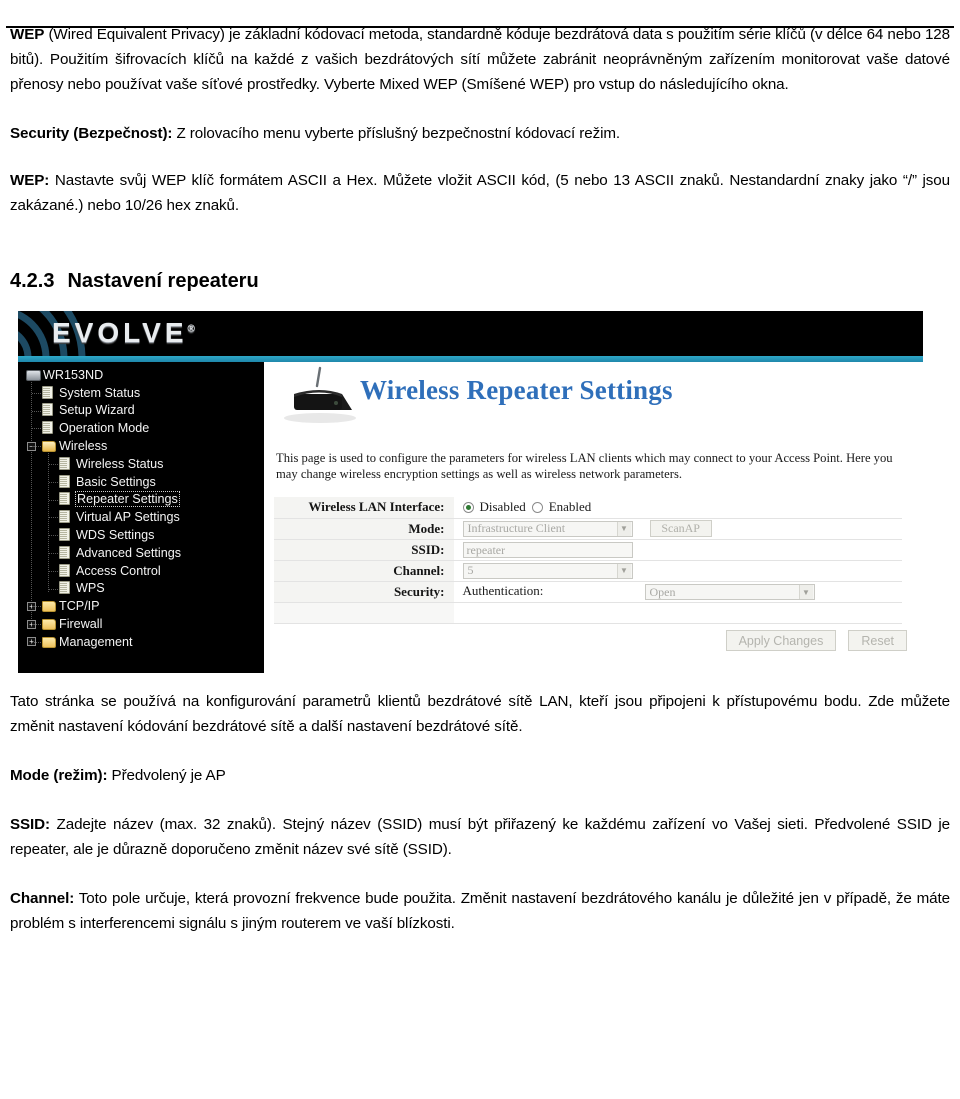 This screenshot has width=960, height=1099. I want to click on form-row-mode: Mode: Infrastructure Client ▼ ScanAP, so click(588, 529).